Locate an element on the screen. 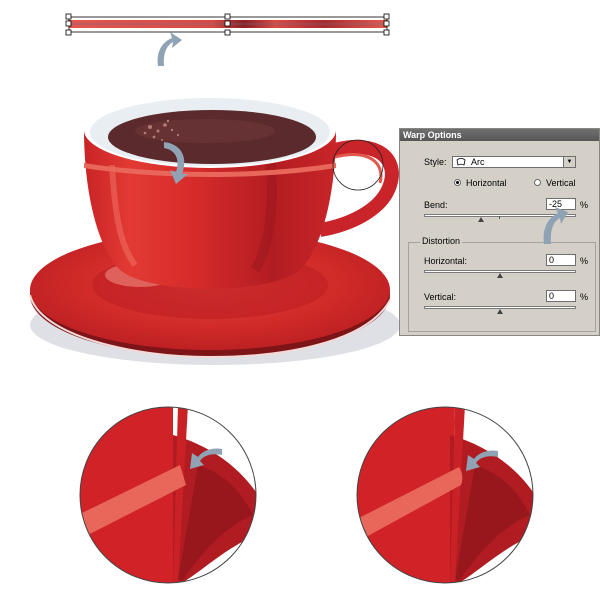  zoom-detail-right is located at coordinates (445, 495).